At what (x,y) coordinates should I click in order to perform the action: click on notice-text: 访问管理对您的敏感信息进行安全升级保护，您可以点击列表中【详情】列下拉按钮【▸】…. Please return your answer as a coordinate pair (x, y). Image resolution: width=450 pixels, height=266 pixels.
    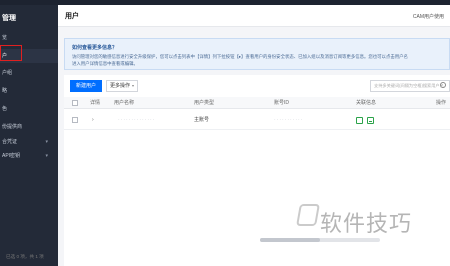
    Looking at the image, I should click on (259, 60).